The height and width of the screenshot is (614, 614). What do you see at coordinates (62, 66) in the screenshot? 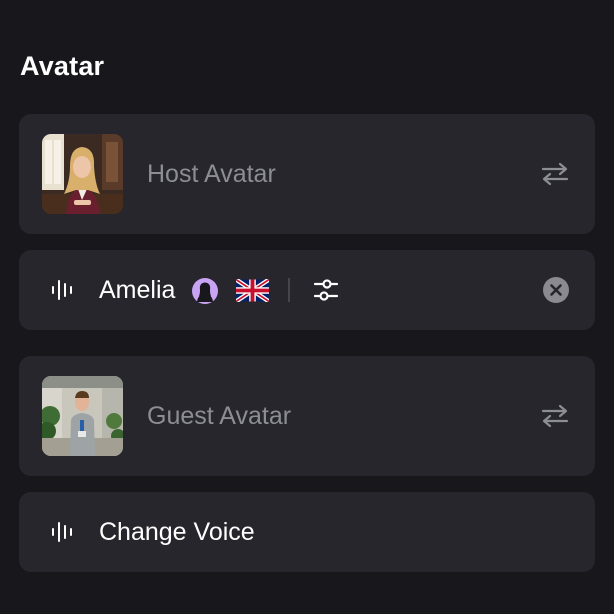
I see `section-title: Avatar` at bounding box center [62, 66].